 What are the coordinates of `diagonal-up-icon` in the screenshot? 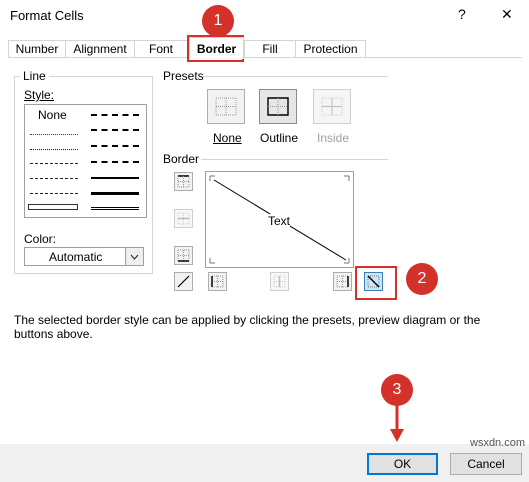 It's located at (183, 281).